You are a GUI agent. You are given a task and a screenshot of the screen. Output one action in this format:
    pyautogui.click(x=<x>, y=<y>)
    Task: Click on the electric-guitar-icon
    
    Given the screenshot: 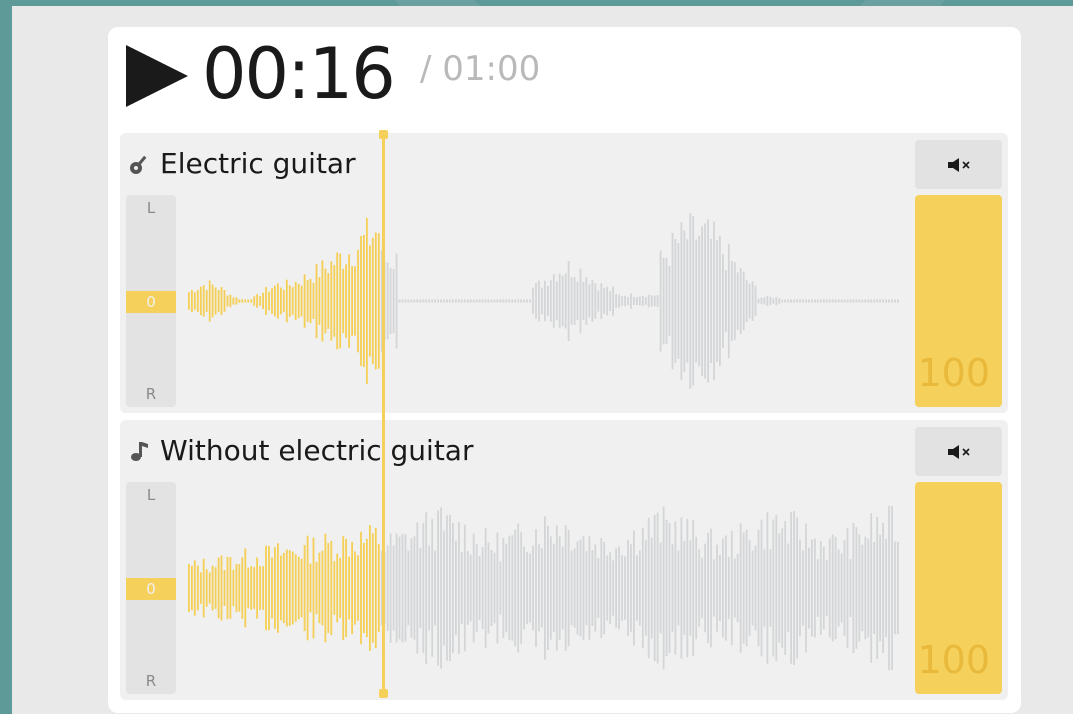 What is the action you would take?
    pyautogui.click(x=138, y=164)
    